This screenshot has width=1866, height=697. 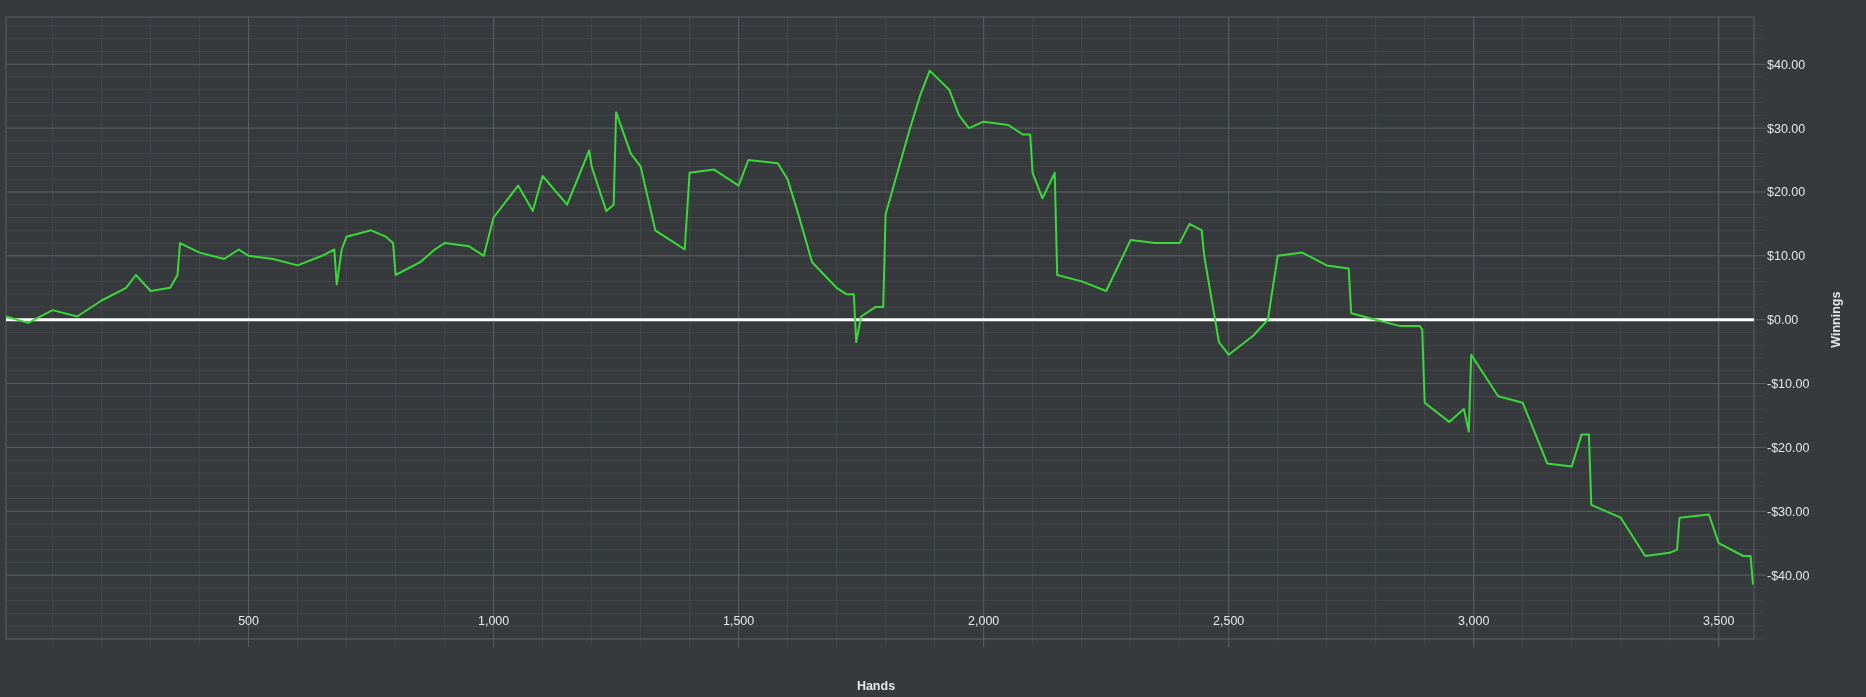 I want to click on y-tick-label: $40.00, so click(x=1786, y=64).